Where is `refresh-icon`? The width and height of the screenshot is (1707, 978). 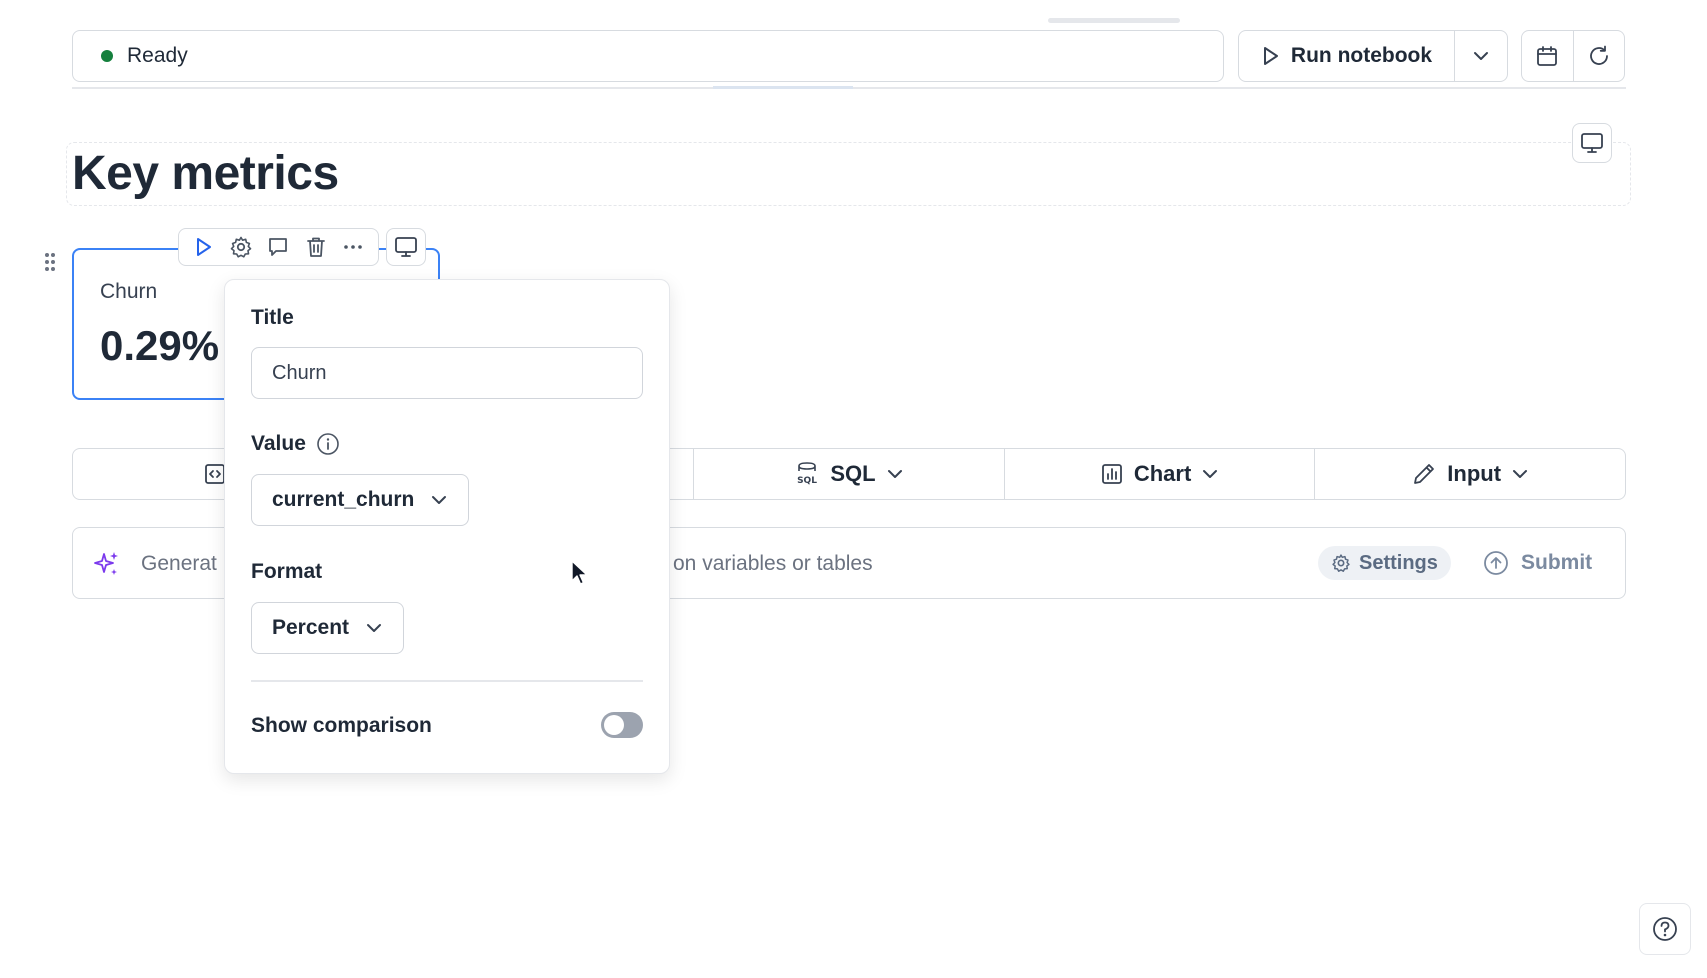 refresh-icon is located at coordinates (1599, 56).